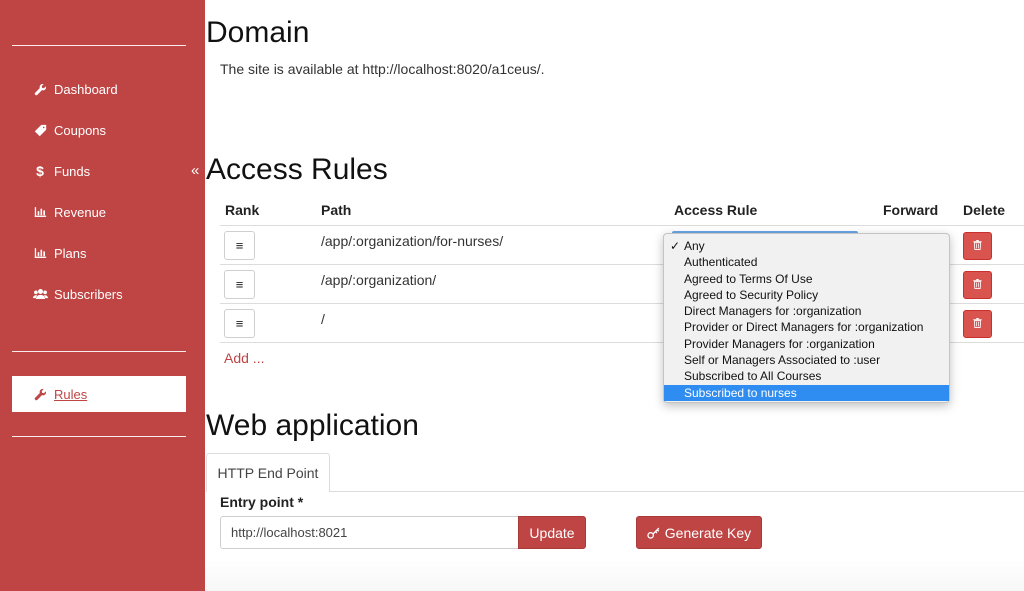 The height and width of the screenshot is (591, 1024). I want to click on sidebar-item-label: Coupons, so click(80, 130).